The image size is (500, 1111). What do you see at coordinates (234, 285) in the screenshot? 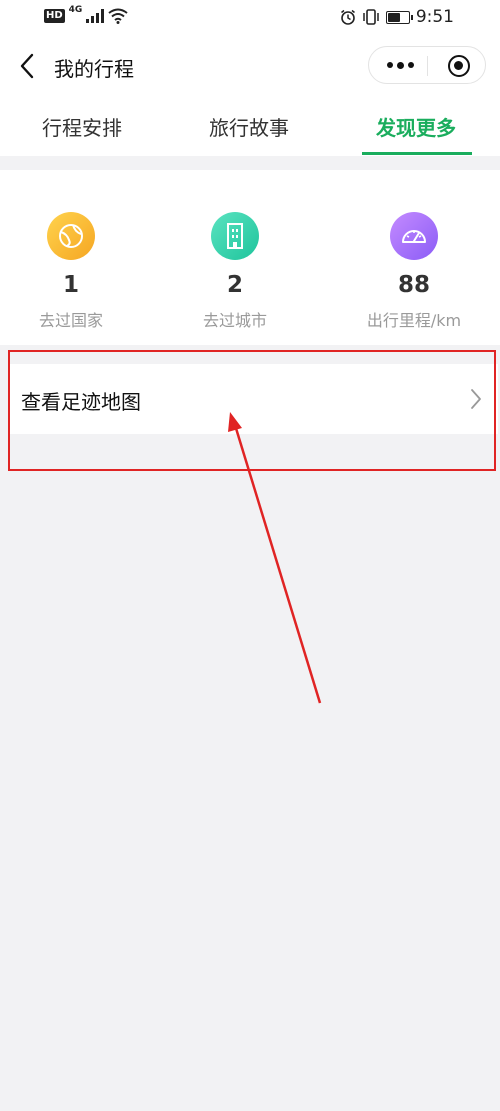
I see `cities-count: 2` at bounding box center [234, 285].